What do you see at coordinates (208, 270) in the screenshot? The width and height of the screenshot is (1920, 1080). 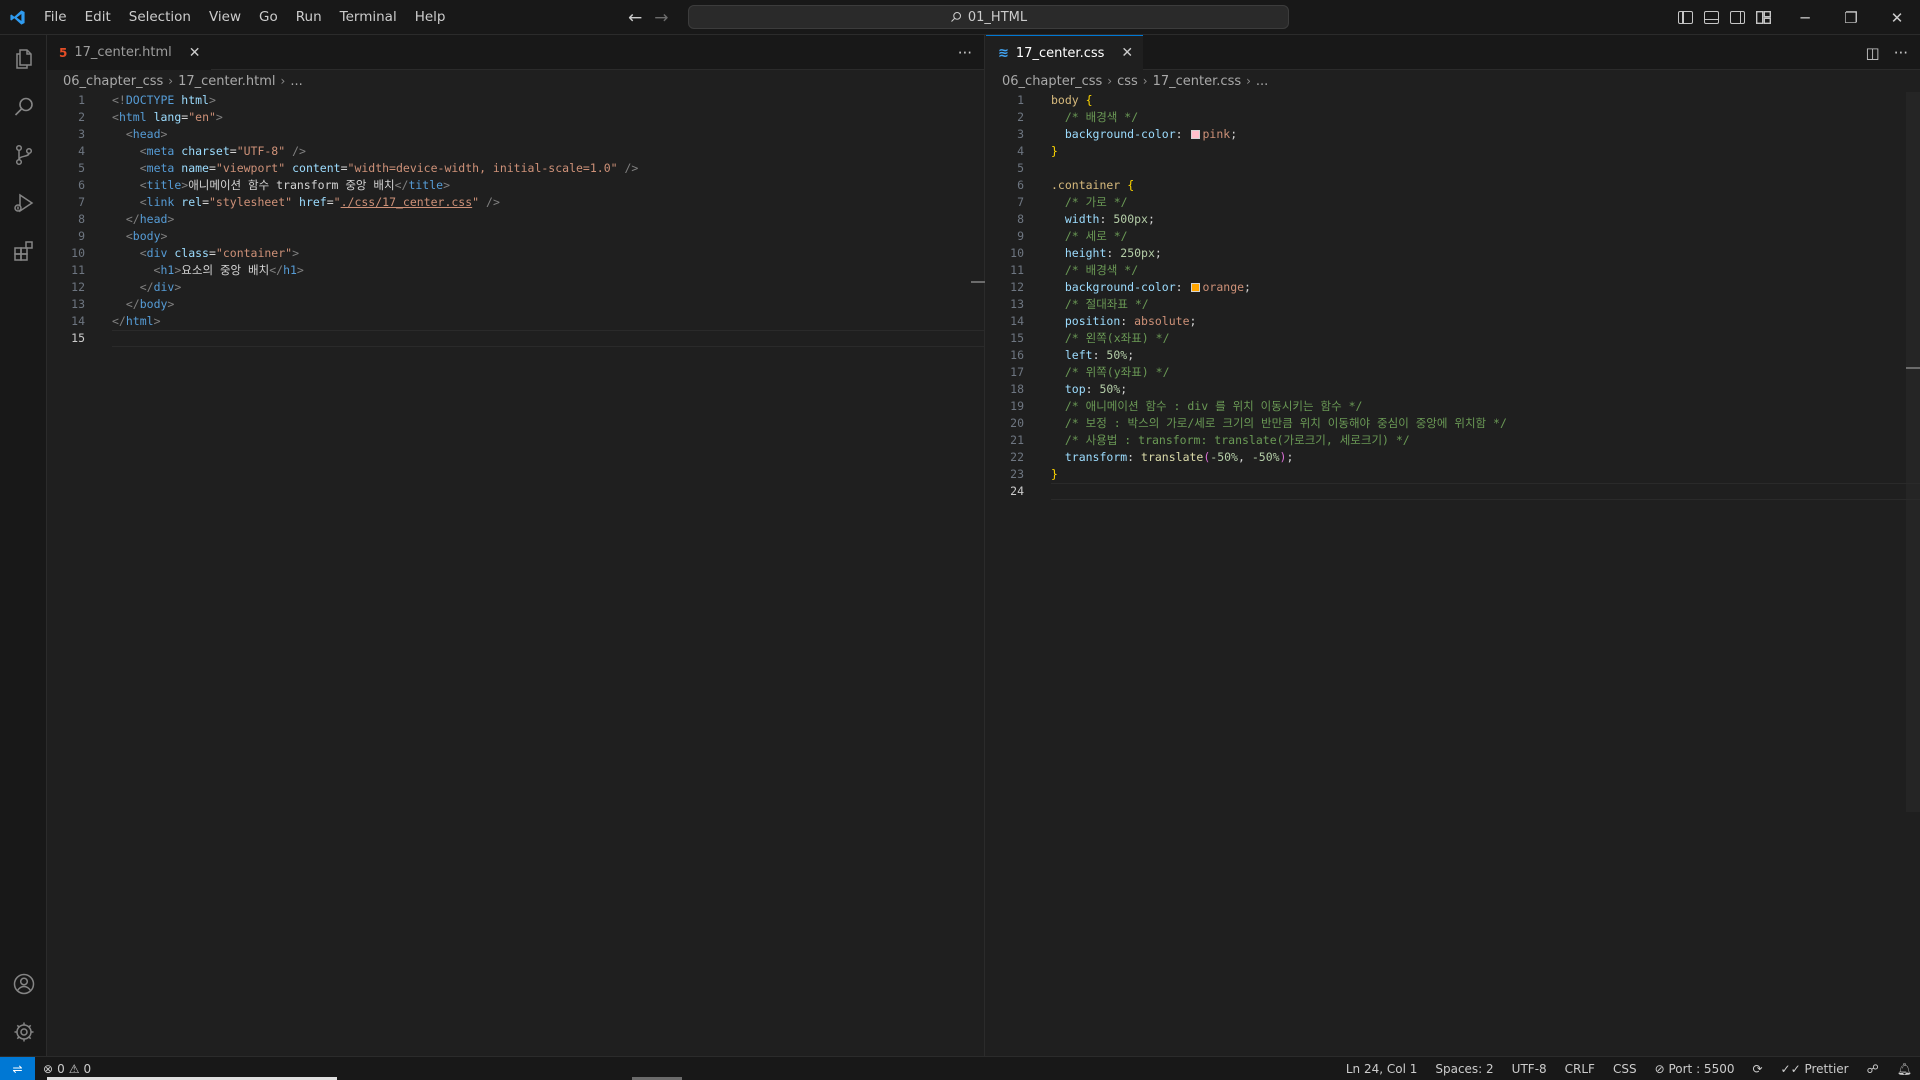 I see `code-text: <h1>요소의 중앙 배치</h1>` at bounding box center [208, 270].